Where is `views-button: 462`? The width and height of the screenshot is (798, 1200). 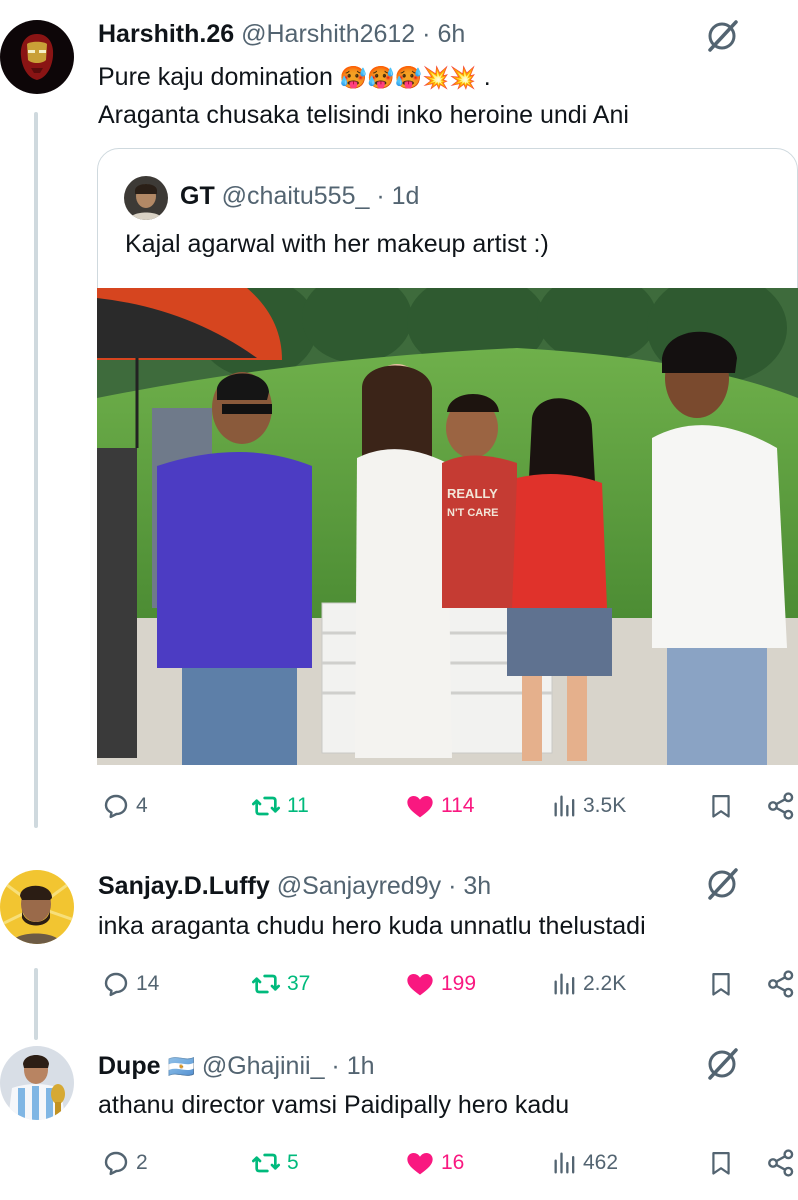
views-button: 462 is located at coordinates (584, 1163).